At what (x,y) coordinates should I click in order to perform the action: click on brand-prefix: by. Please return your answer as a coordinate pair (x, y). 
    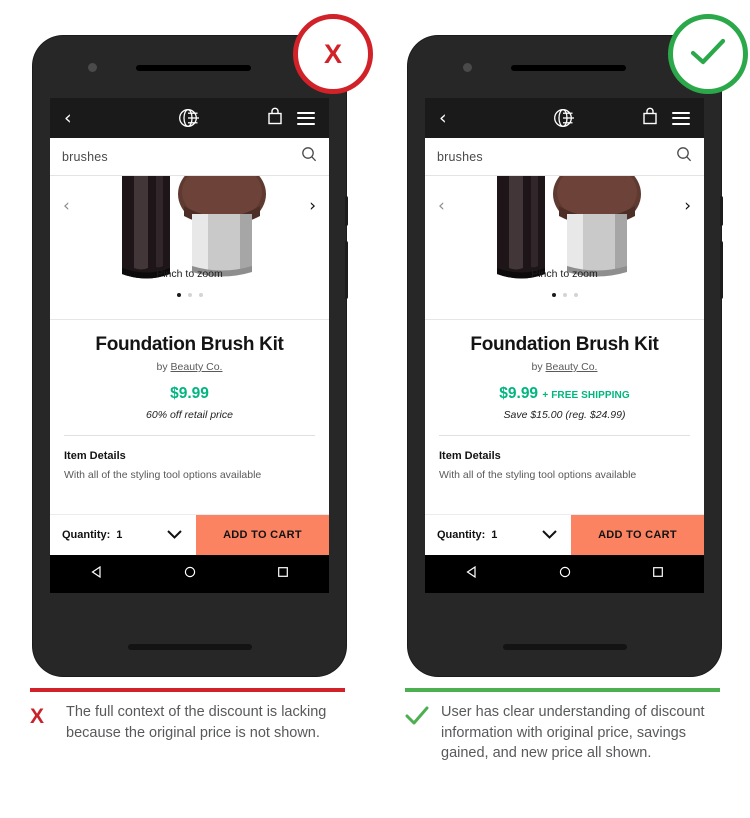
    Looking at the image, I should click on (538, 367).